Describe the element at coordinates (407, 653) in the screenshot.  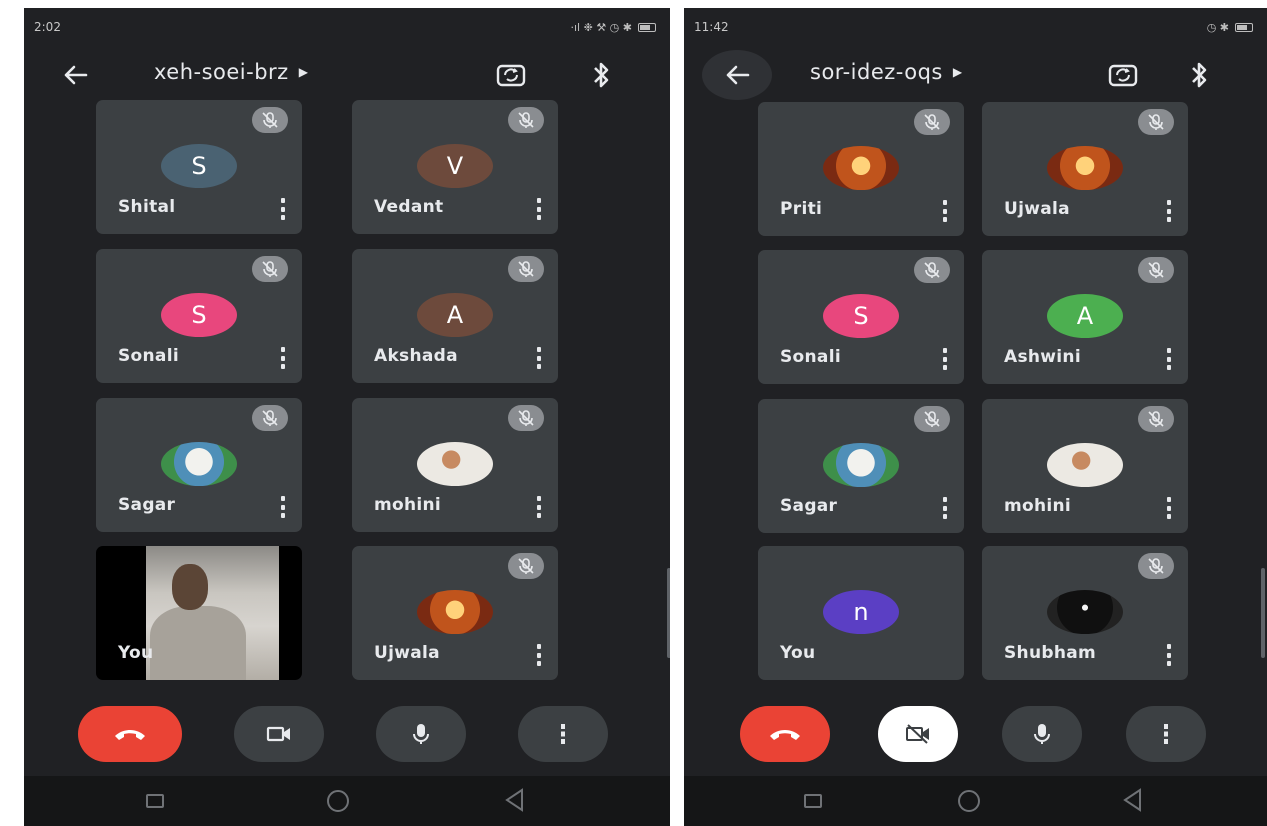
I see `participant-name: Ujwala` at that location.